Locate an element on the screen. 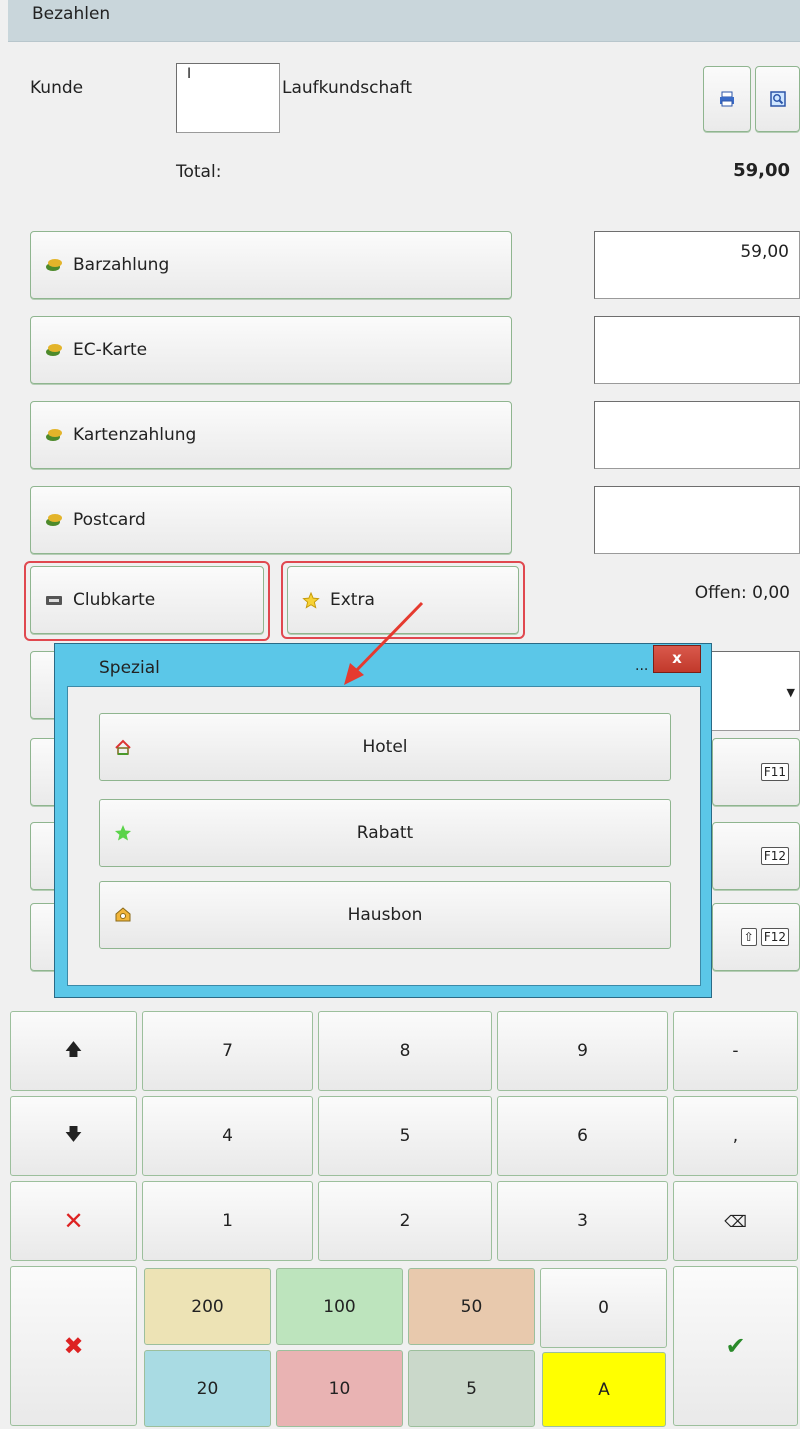 Image resolution: width=800 pixels, height=1429 pixels. note-5-key: 5 is located at coordinates (471, 1388).